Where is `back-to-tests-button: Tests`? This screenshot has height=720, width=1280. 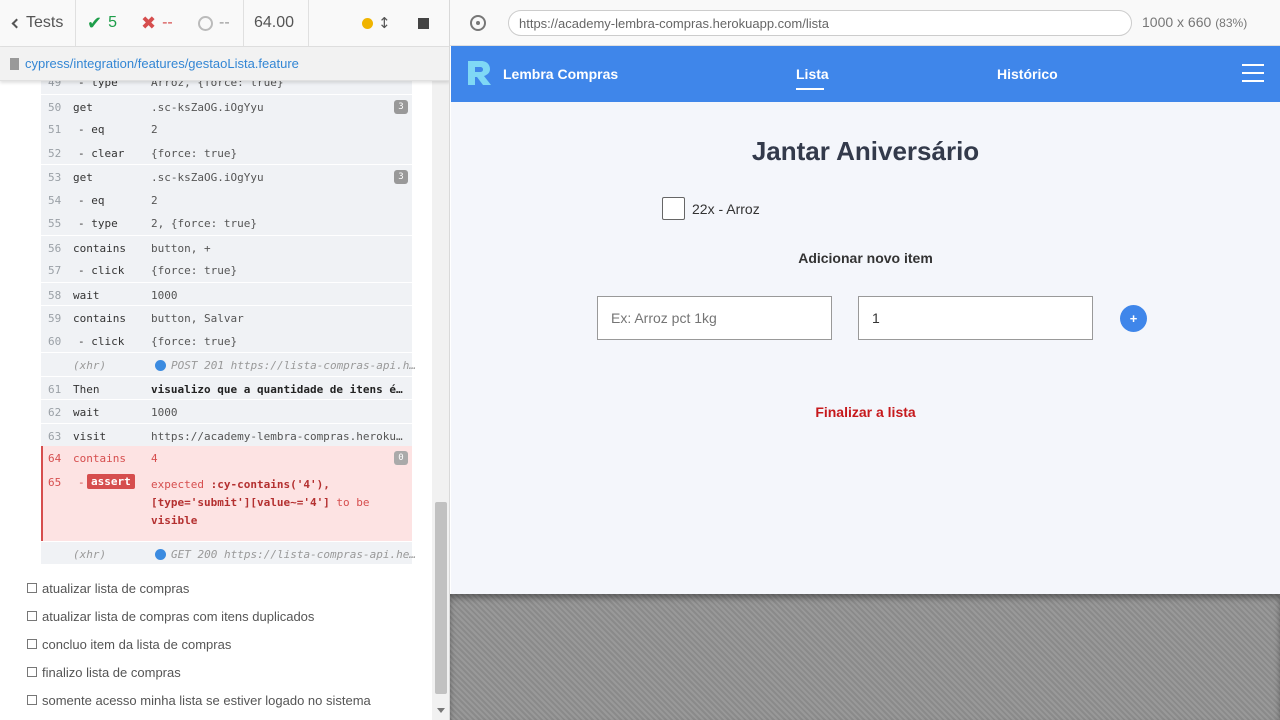
back-to-tests-button: Tests is located at coordinates (36, 23).